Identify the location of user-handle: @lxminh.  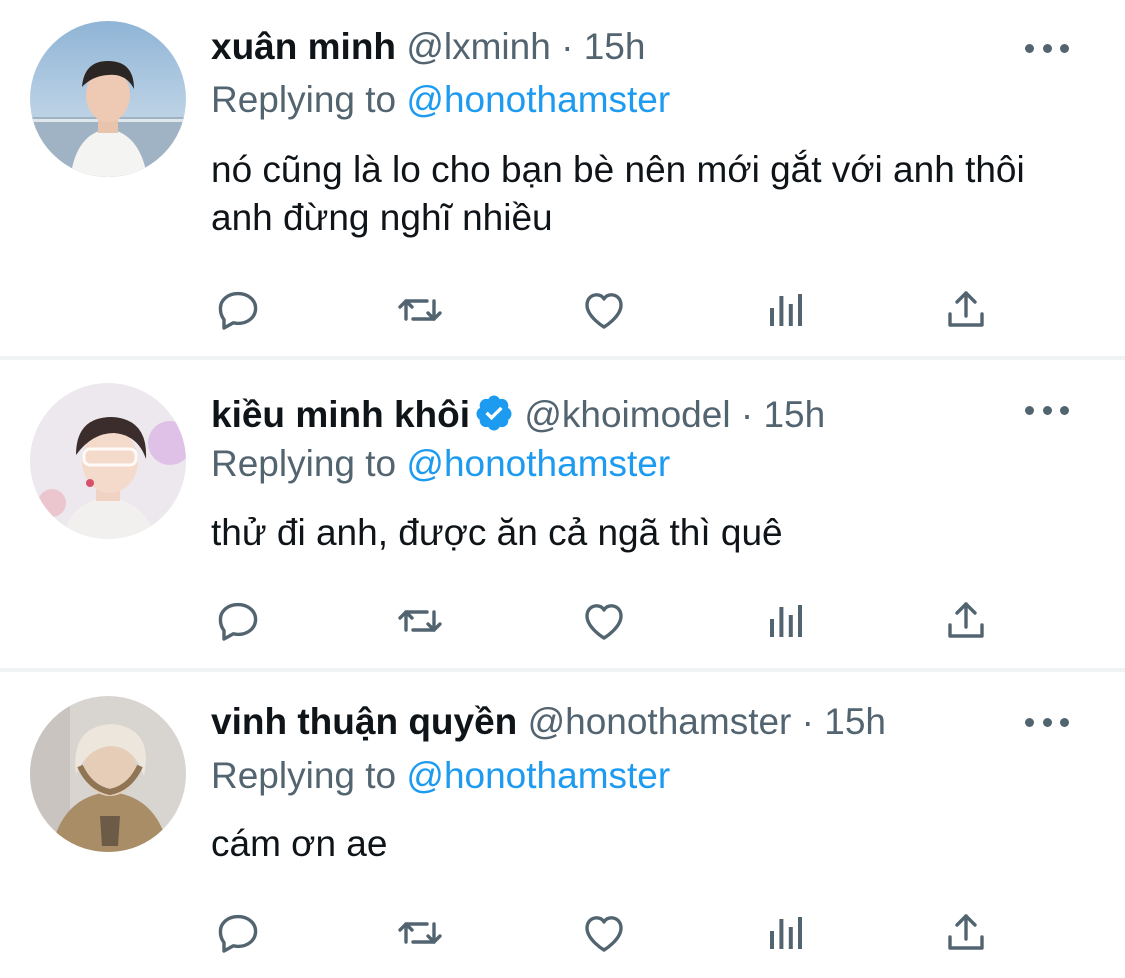
(478, 46).